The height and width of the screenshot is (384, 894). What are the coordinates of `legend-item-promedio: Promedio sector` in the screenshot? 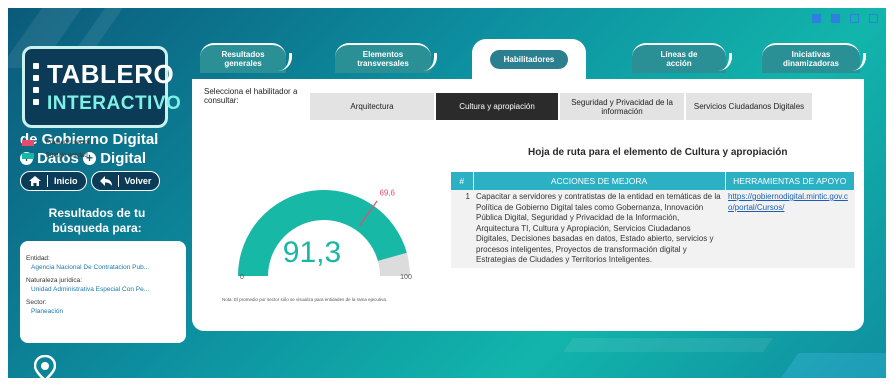 It's located at (56, 143).